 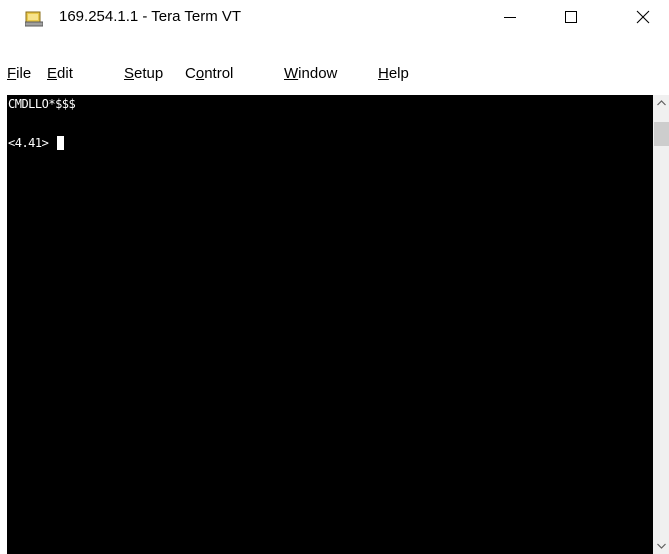 I want to click on window-left-border, so click(x=3, y=324).